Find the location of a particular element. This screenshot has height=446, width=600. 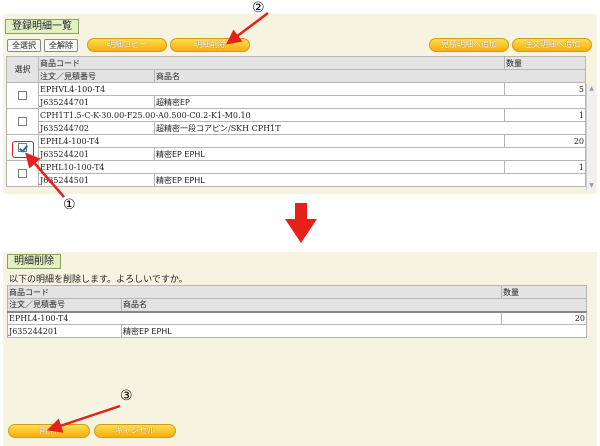

scroll-up-icon: ▲ is located at coordinates (591, 88).